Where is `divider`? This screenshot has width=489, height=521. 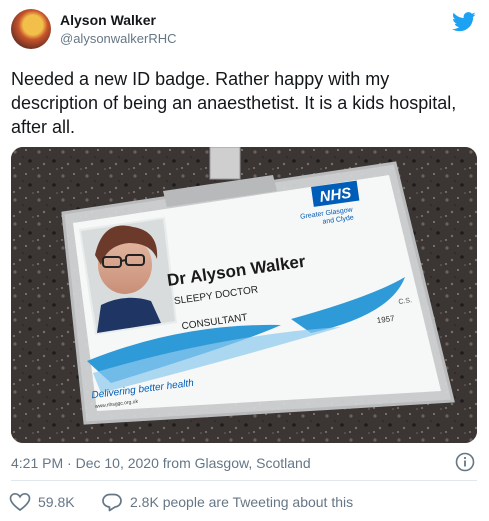 divider is located at coordinates (244, 480).